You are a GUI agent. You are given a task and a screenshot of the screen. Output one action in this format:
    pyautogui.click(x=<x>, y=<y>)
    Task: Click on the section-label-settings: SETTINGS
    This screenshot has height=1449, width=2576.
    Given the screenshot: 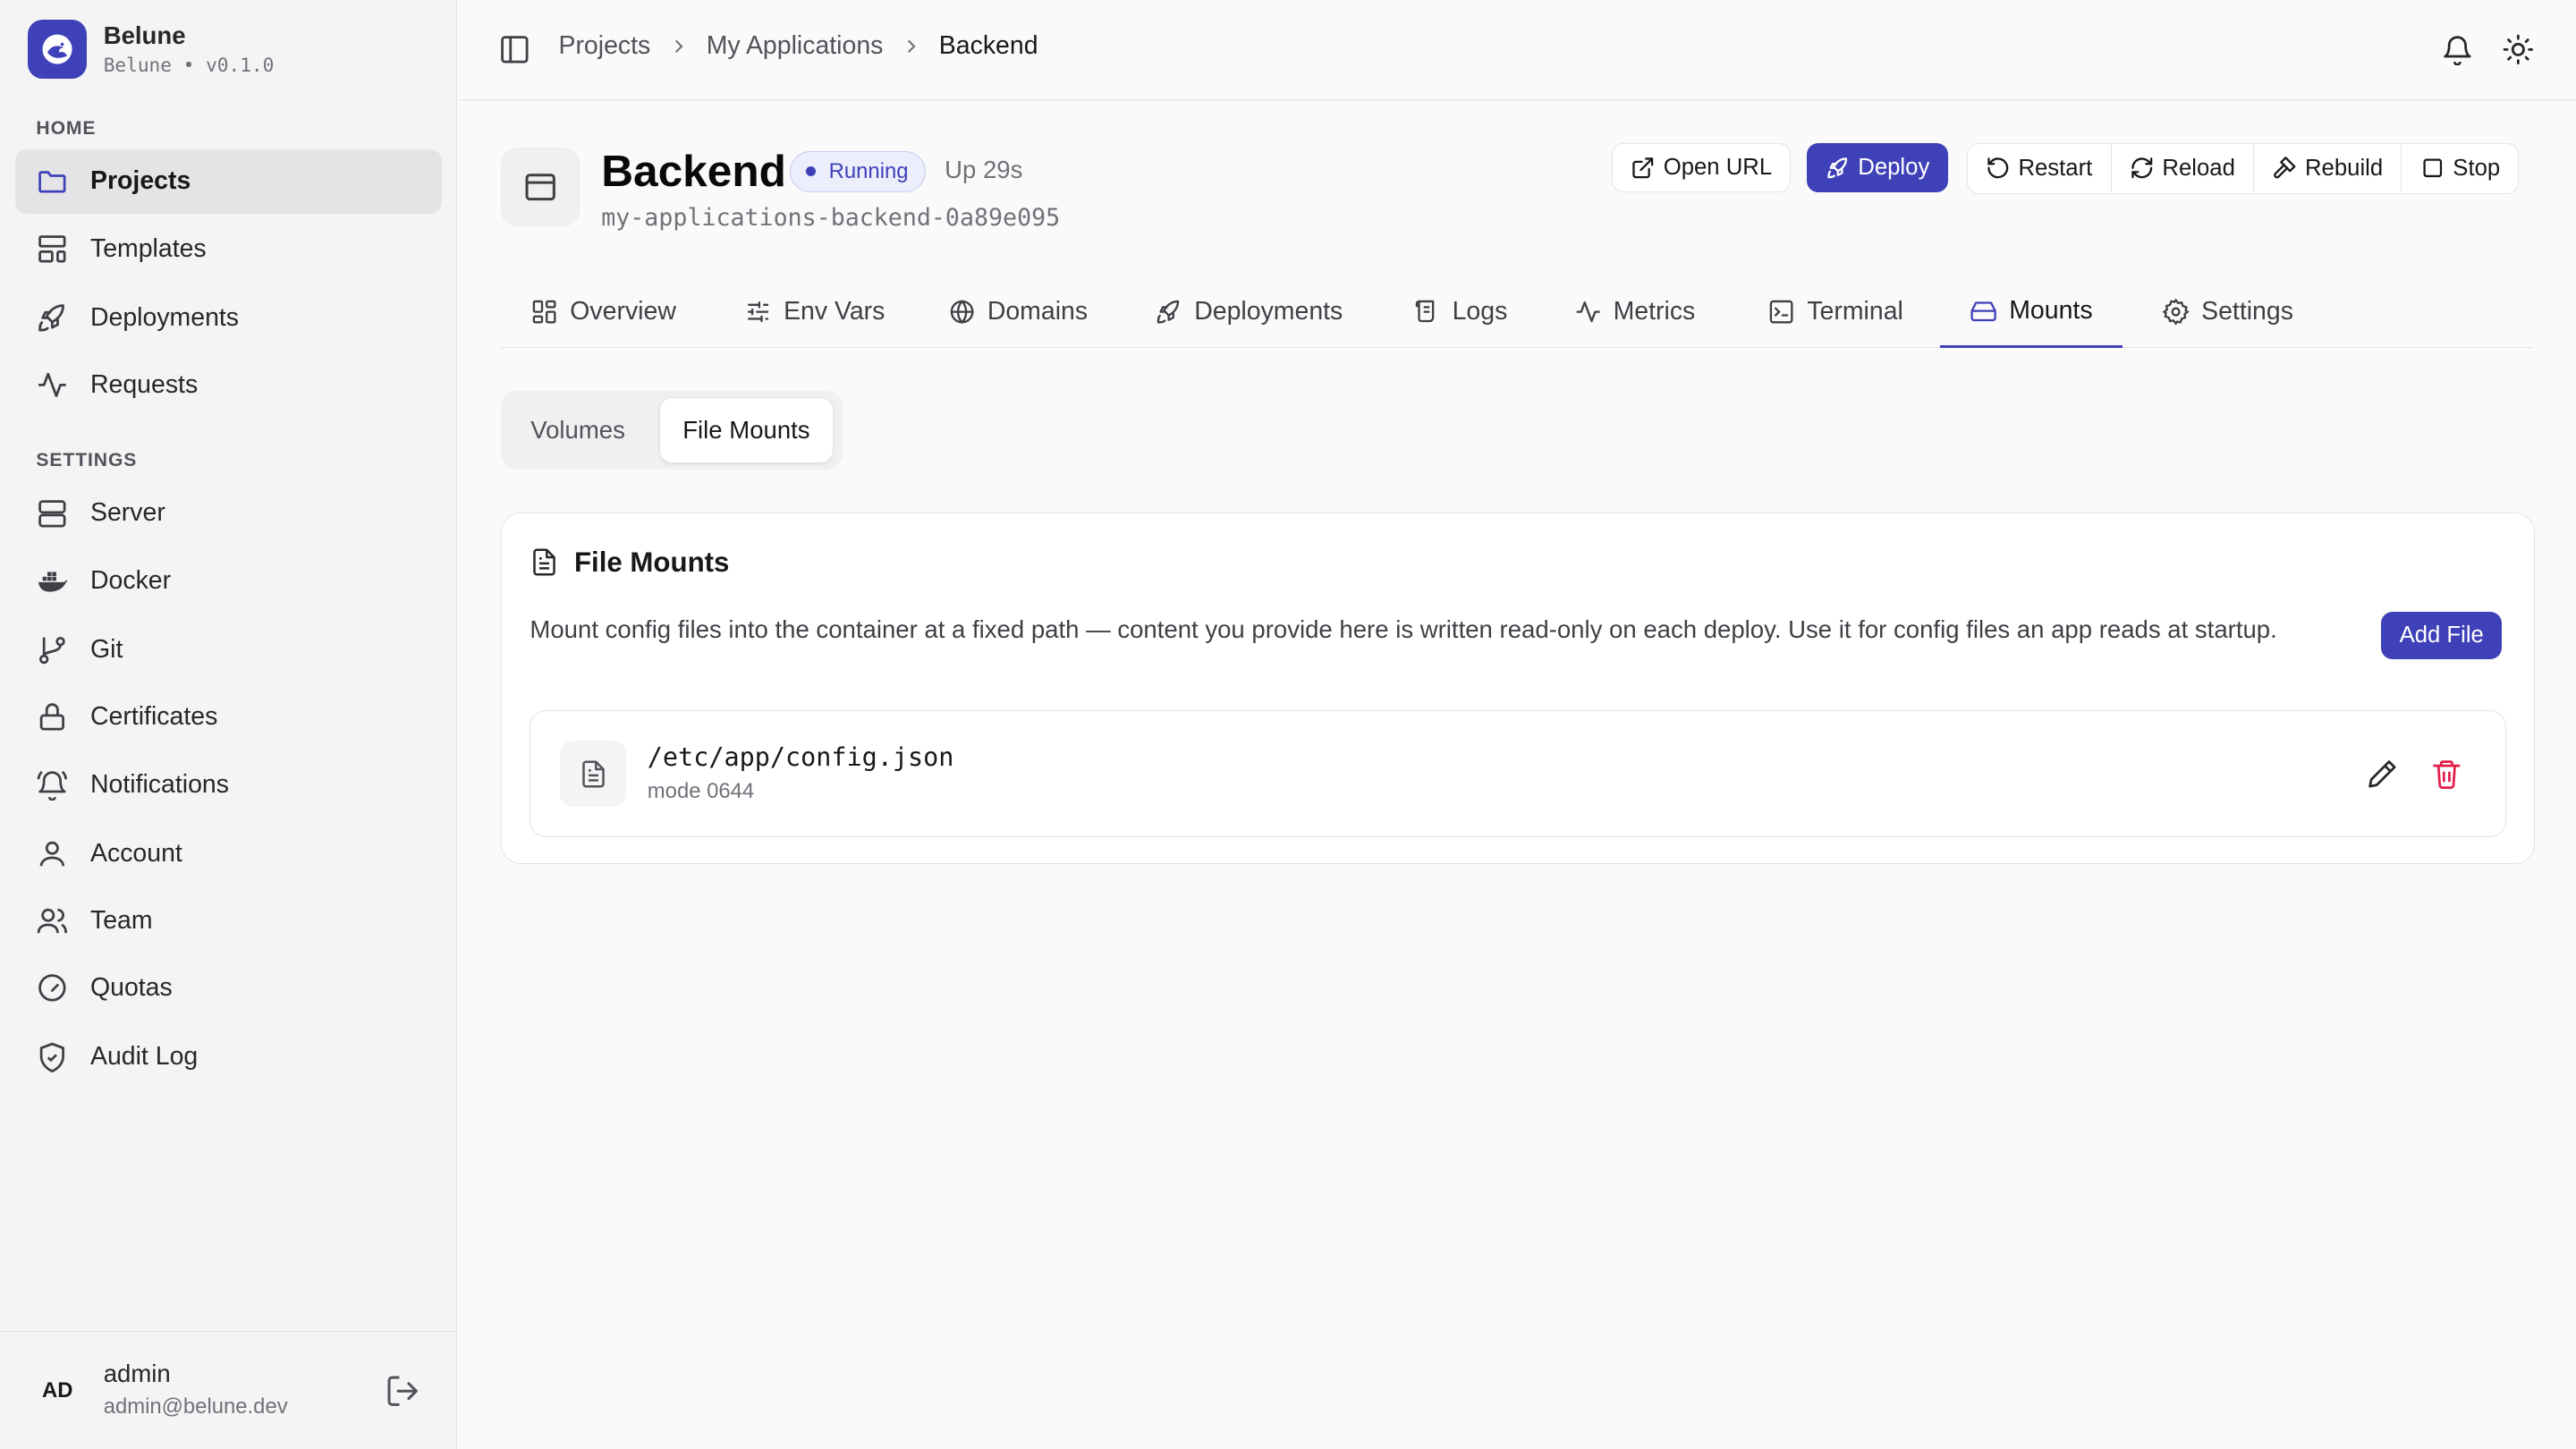 What is the action you would take?
    pyautogui.click(x=87, y=460)
    